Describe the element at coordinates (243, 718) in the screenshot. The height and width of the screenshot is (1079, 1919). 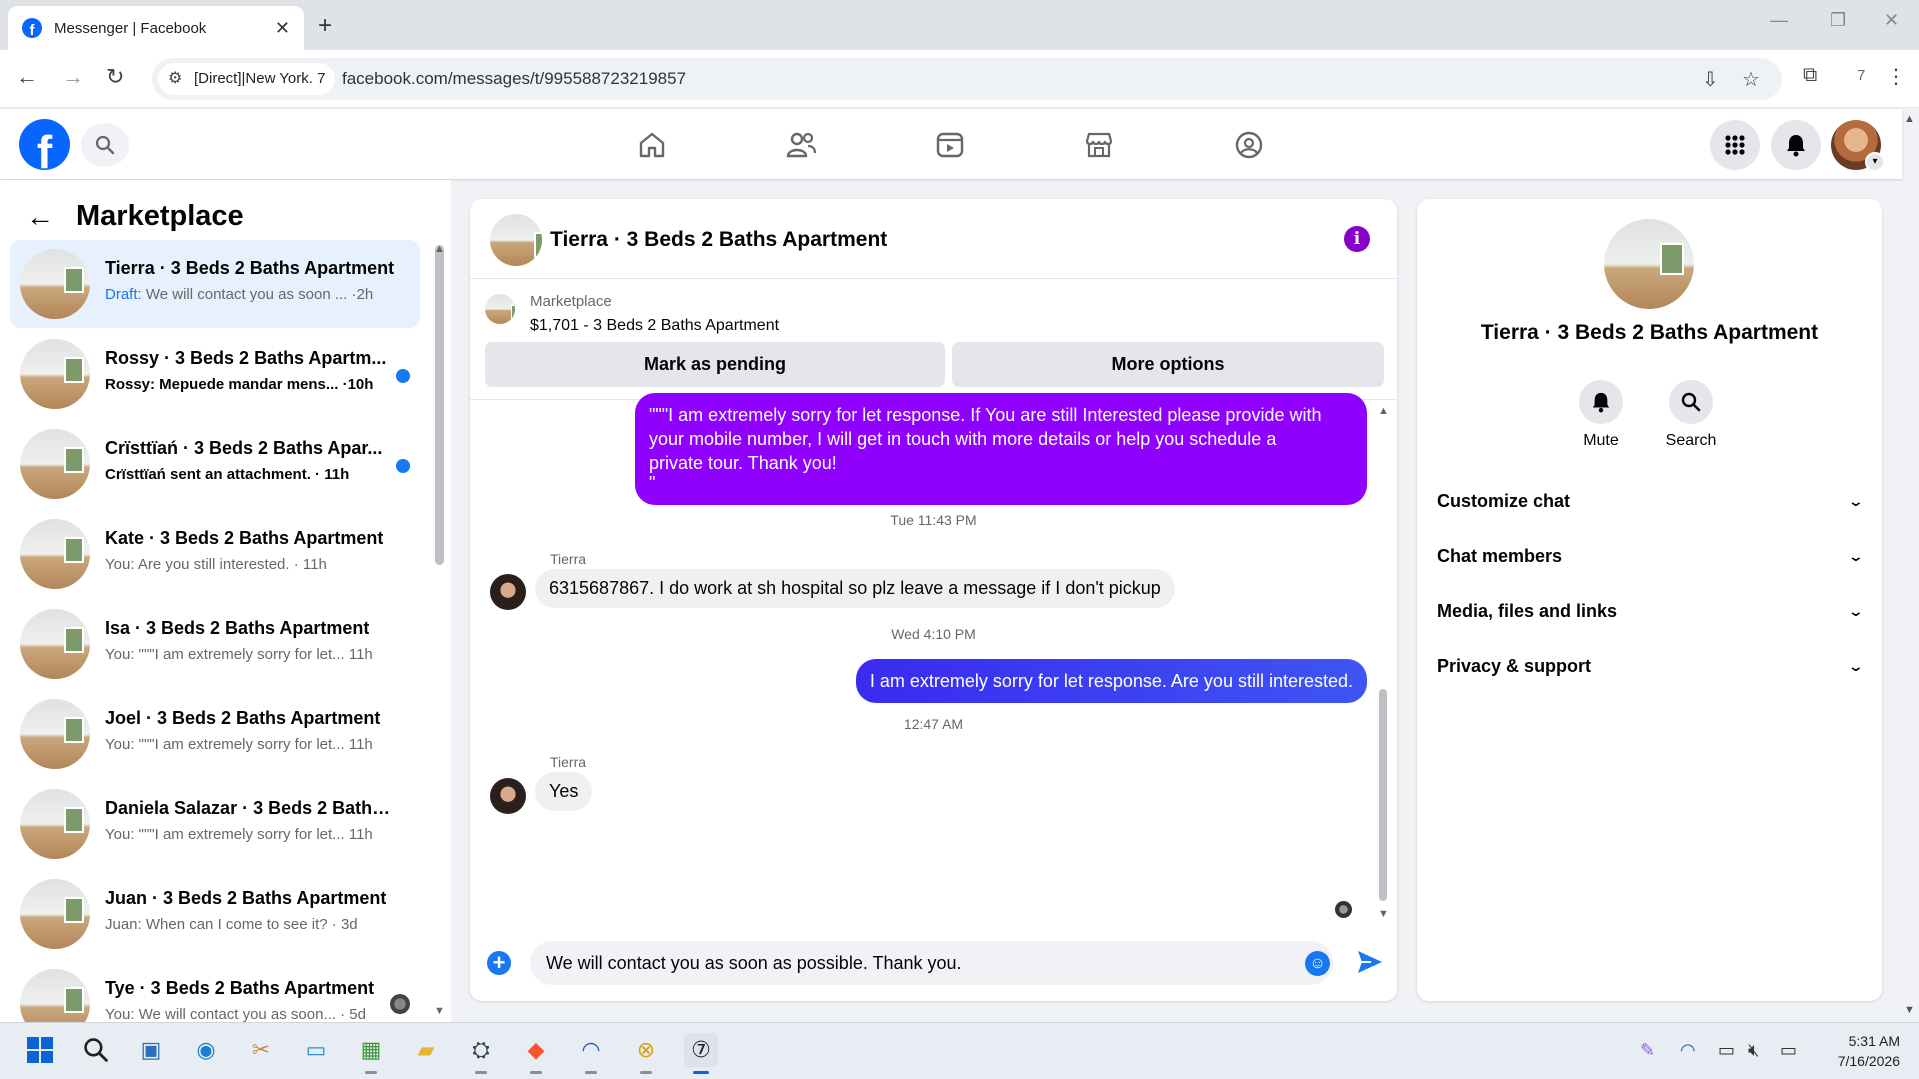
I see `conversation-name: Joel · 3 Beds 2 Baths Apartment` at that location.